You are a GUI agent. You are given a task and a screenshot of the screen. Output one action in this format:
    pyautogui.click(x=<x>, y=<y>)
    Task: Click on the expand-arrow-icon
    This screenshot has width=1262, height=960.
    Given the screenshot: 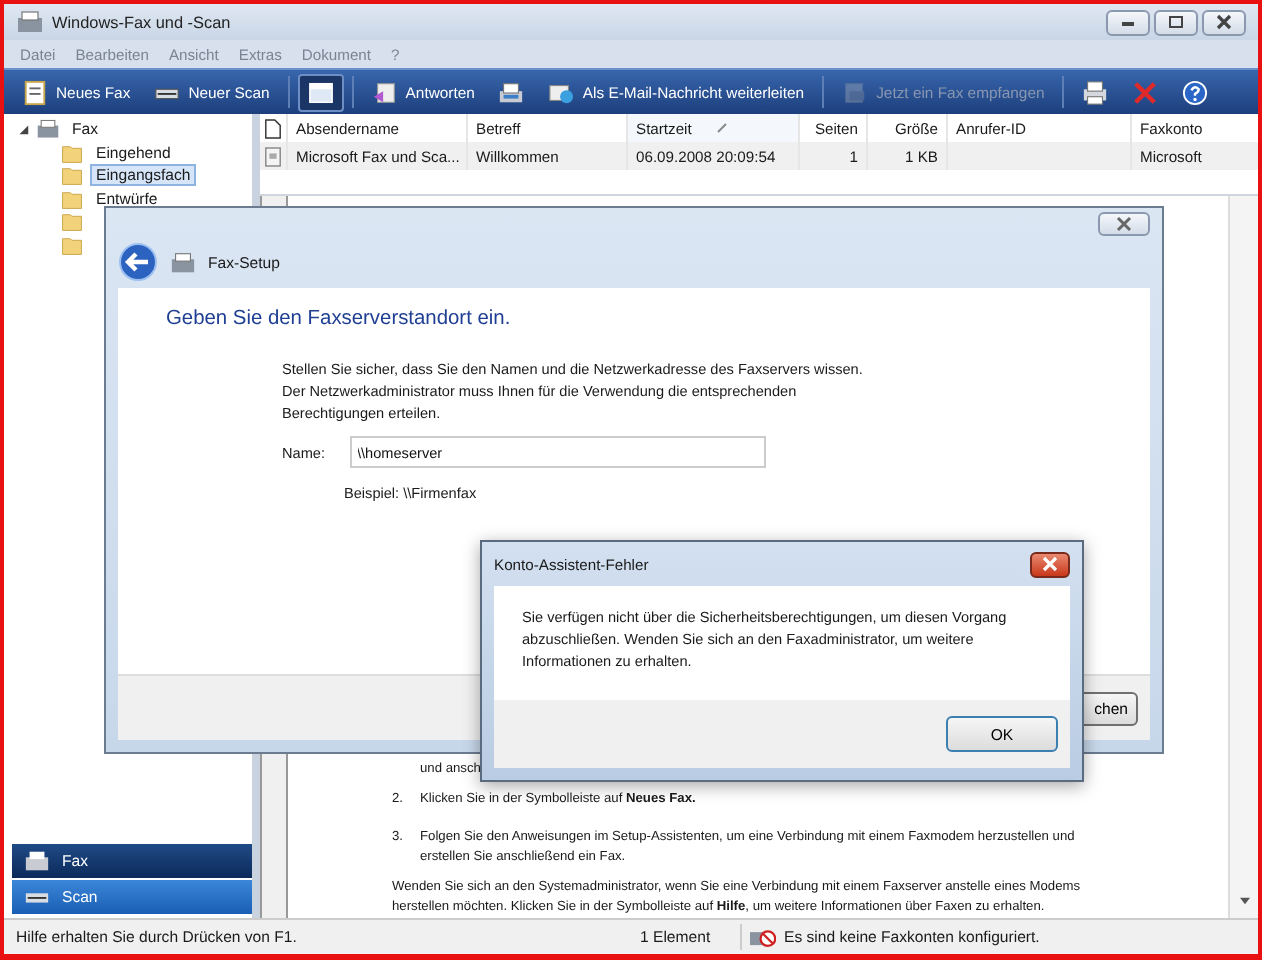 What is the action you would take?
    pyautogui.click(x=23, y=129)
    